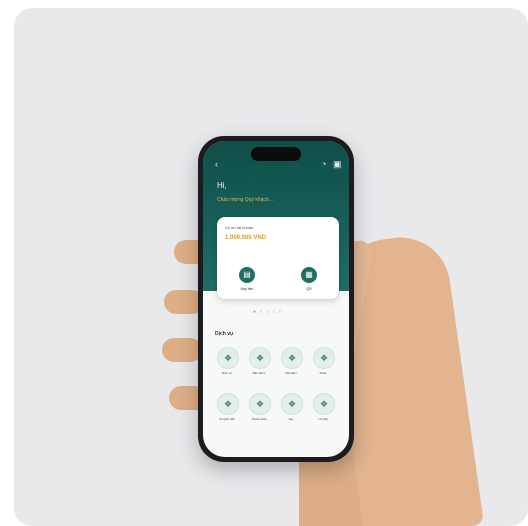 The width and height of the screenshot is (528, 526). Describe the element at coordinates (291, 373) in the screenshot. I see `service-label: Tiết kiệm` at that location.